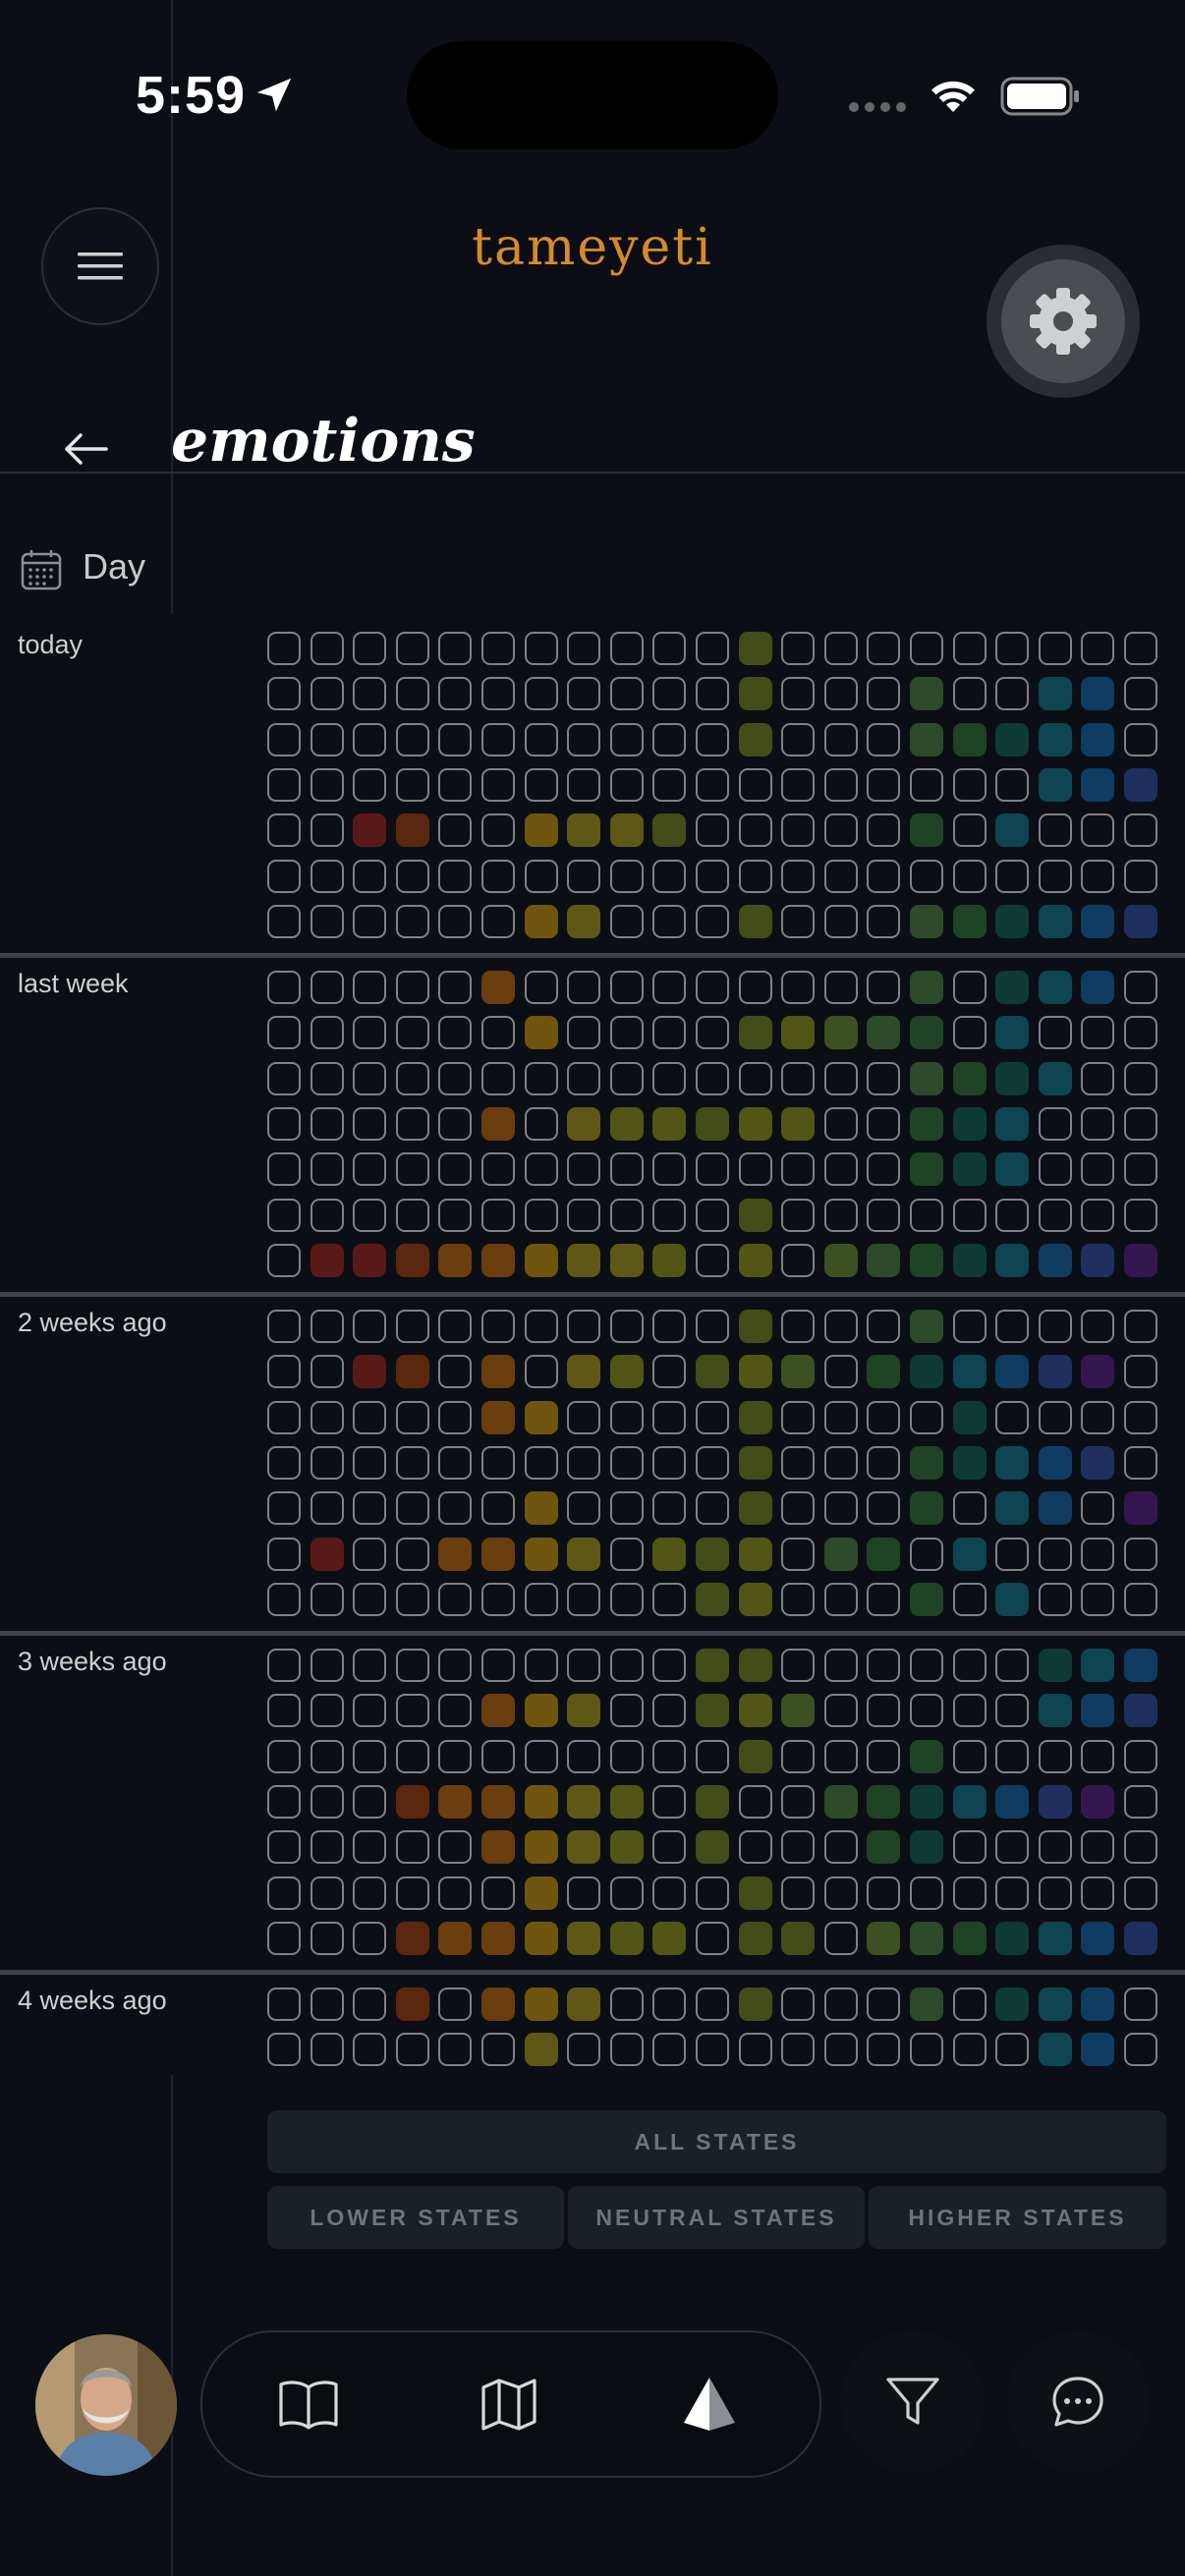  Describe the element at coordinates (85, 449) in the screenshot. I see `back-arrow-icon` at that location.